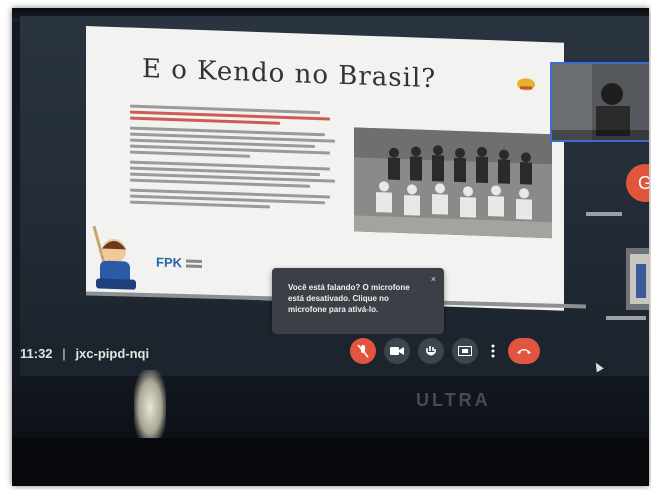  I want to click on more-options-icon, so click(493, 351).